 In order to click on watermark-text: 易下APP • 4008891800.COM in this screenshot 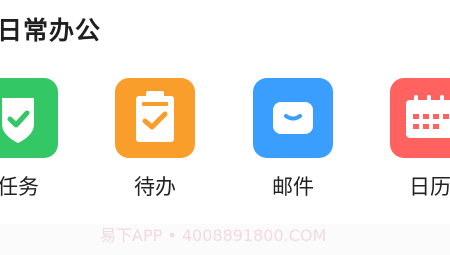, I will do `click(213, 235)`.